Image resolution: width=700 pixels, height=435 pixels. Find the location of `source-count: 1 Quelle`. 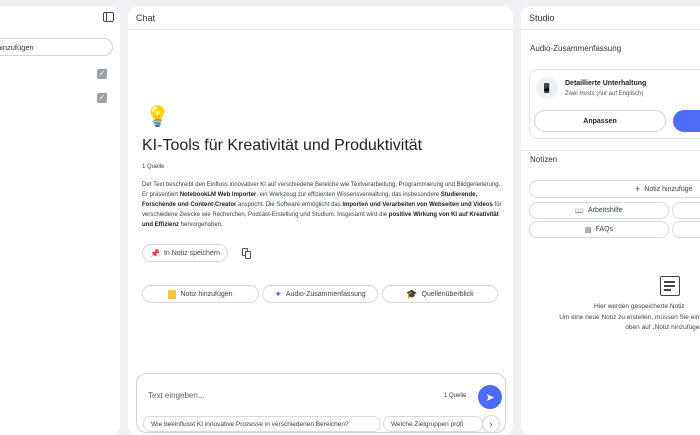

source-count: 1 Quelle is located at coordinates (153, 167).